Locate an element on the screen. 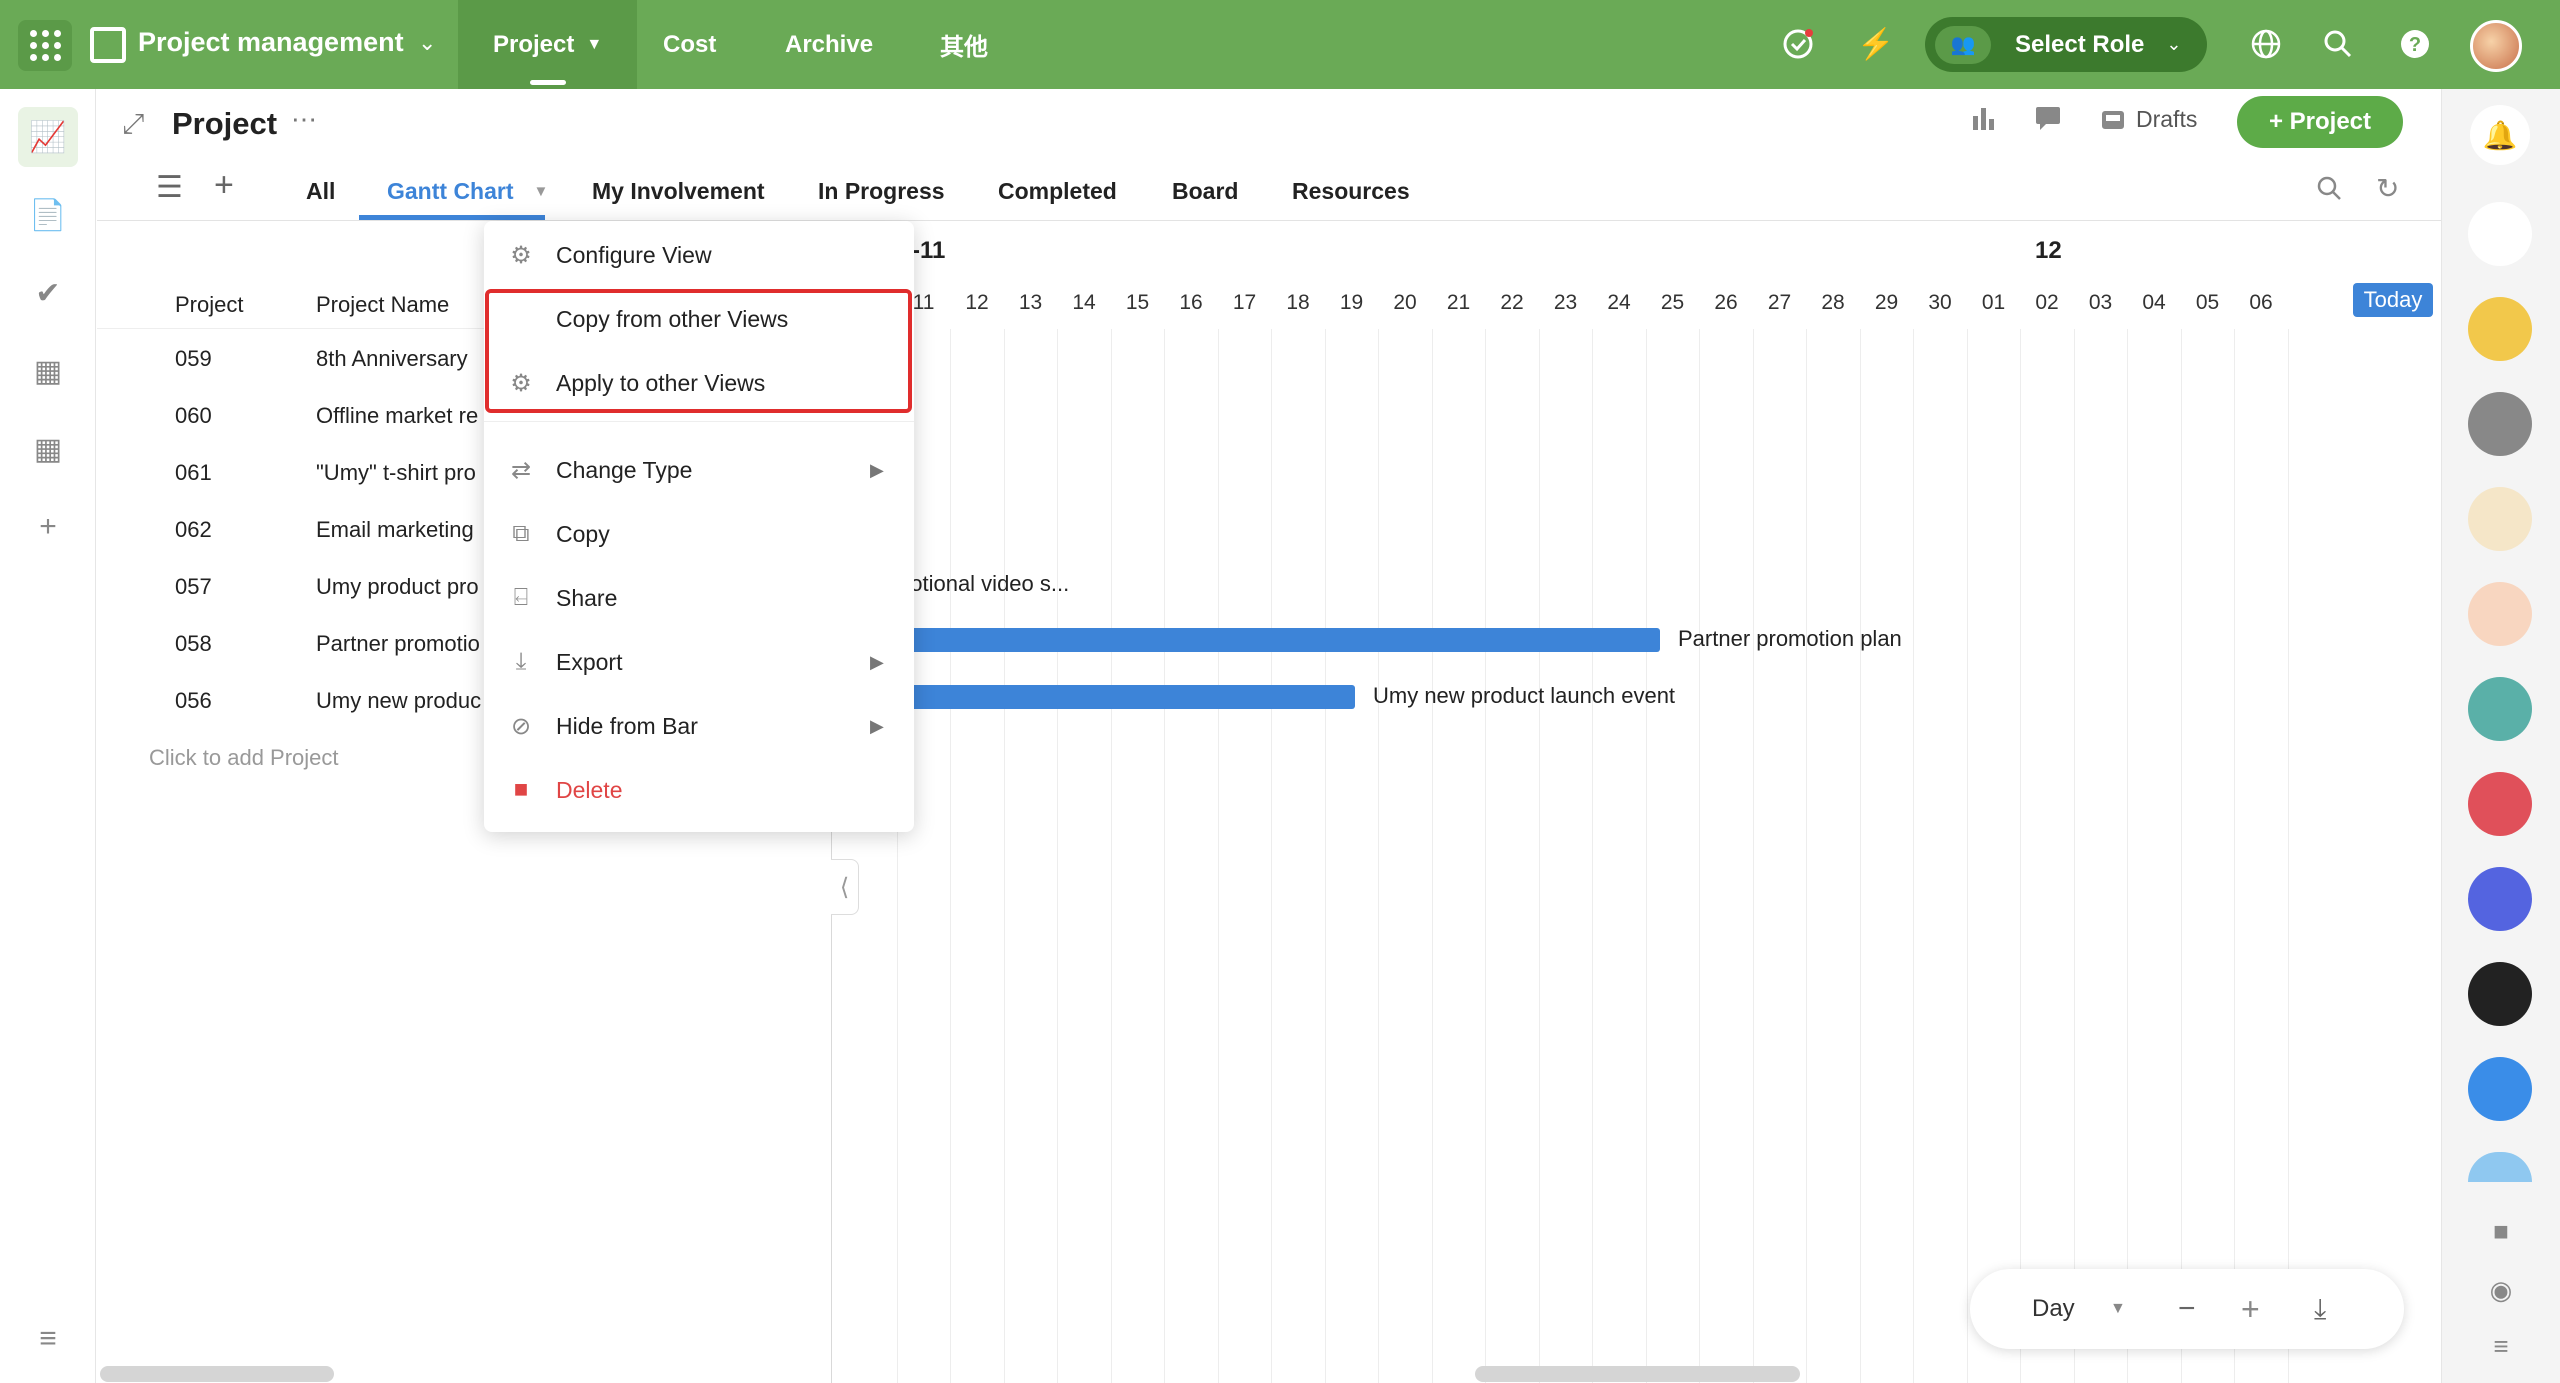  comment-icon is located at coordinates (2048, 121).